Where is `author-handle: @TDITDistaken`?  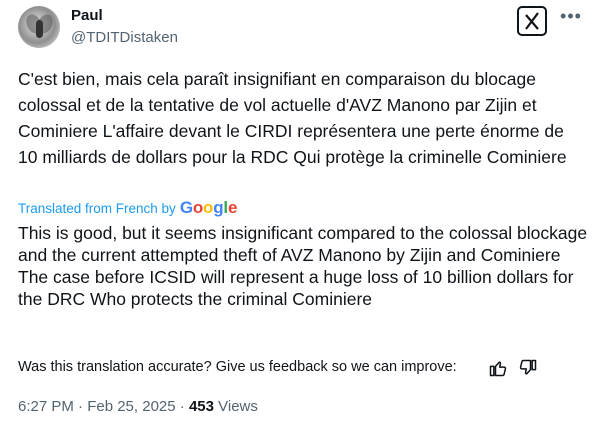 author-handle: @TDITDistaken is located at coordinates (124, 38).